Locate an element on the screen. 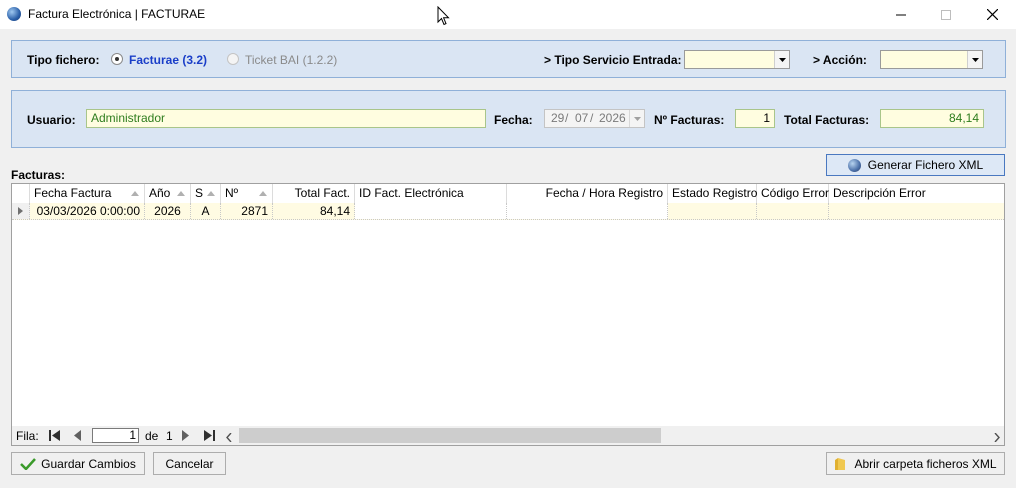 This screenshot has width=1016, height=488. cell-numero: 2871 is located at coordinates (247, 211).